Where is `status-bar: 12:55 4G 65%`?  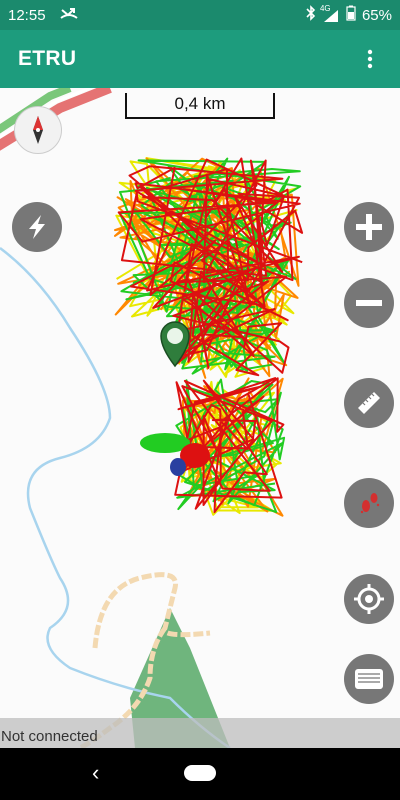
status-bar: 12:55 4G 65% is located at coordinates (200, 15).